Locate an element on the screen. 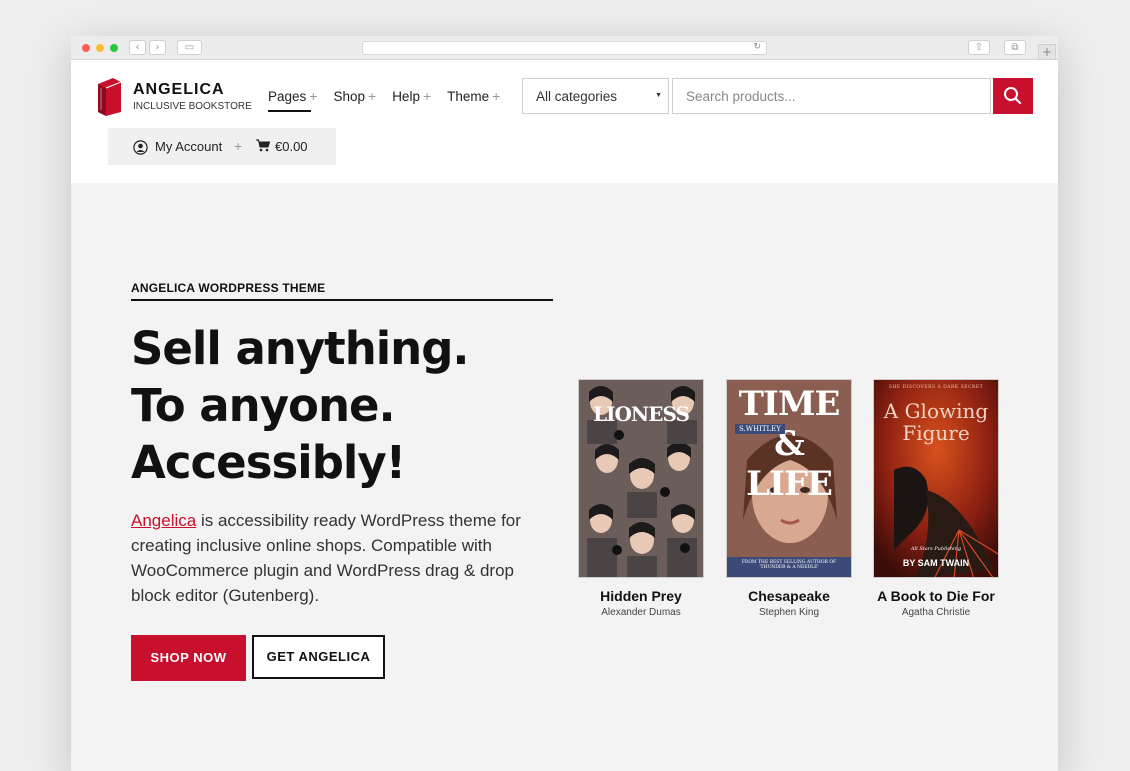 The image size is (1130, 771). book-cover: LIONESS is located at coordinates (641, 478).